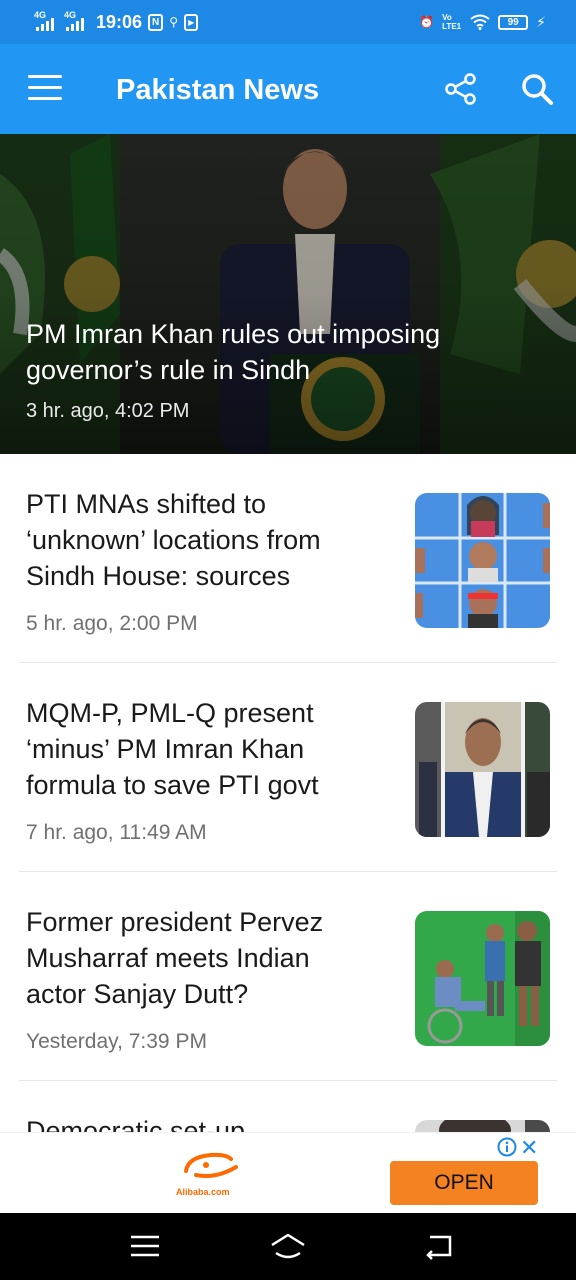  Describe the element at coordinates (529, 1148) in the screenshot. I see `close-icon: ✕` at that location.